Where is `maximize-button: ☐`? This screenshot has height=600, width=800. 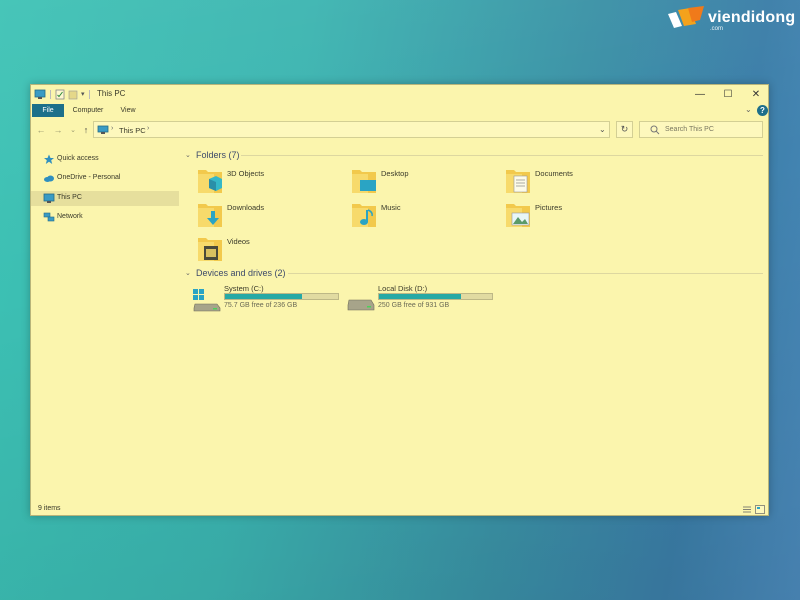 maximize-button: ☐ is located at coordinates (728, 94).